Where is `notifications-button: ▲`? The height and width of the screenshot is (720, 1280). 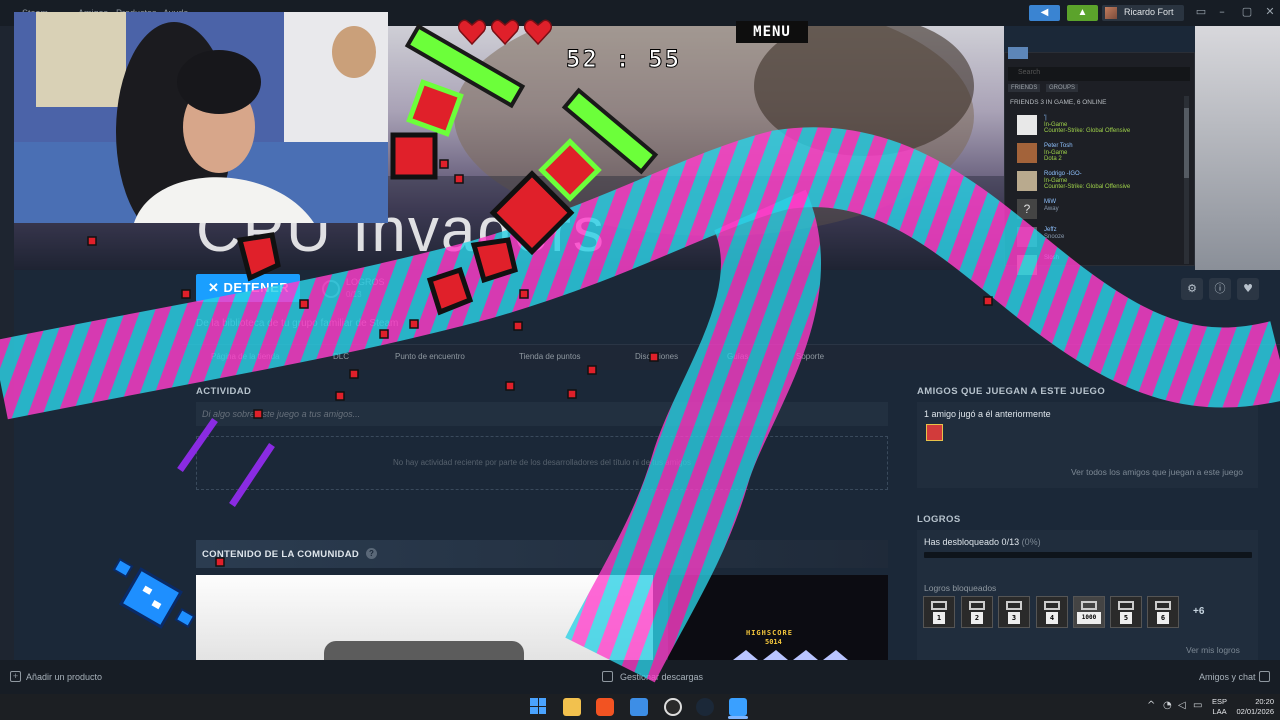 notifications-button: ▲ is located at coordinates (1082, 13).